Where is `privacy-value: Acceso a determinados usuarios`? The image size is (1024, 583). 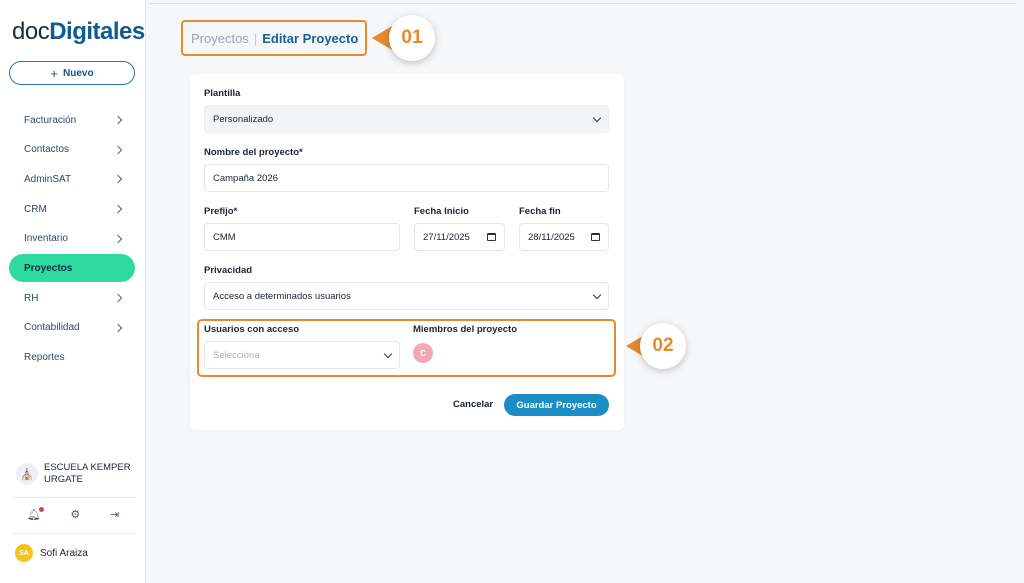
privacy-value: Acceso a determinados usuarios is located at coordinates (282, 296).